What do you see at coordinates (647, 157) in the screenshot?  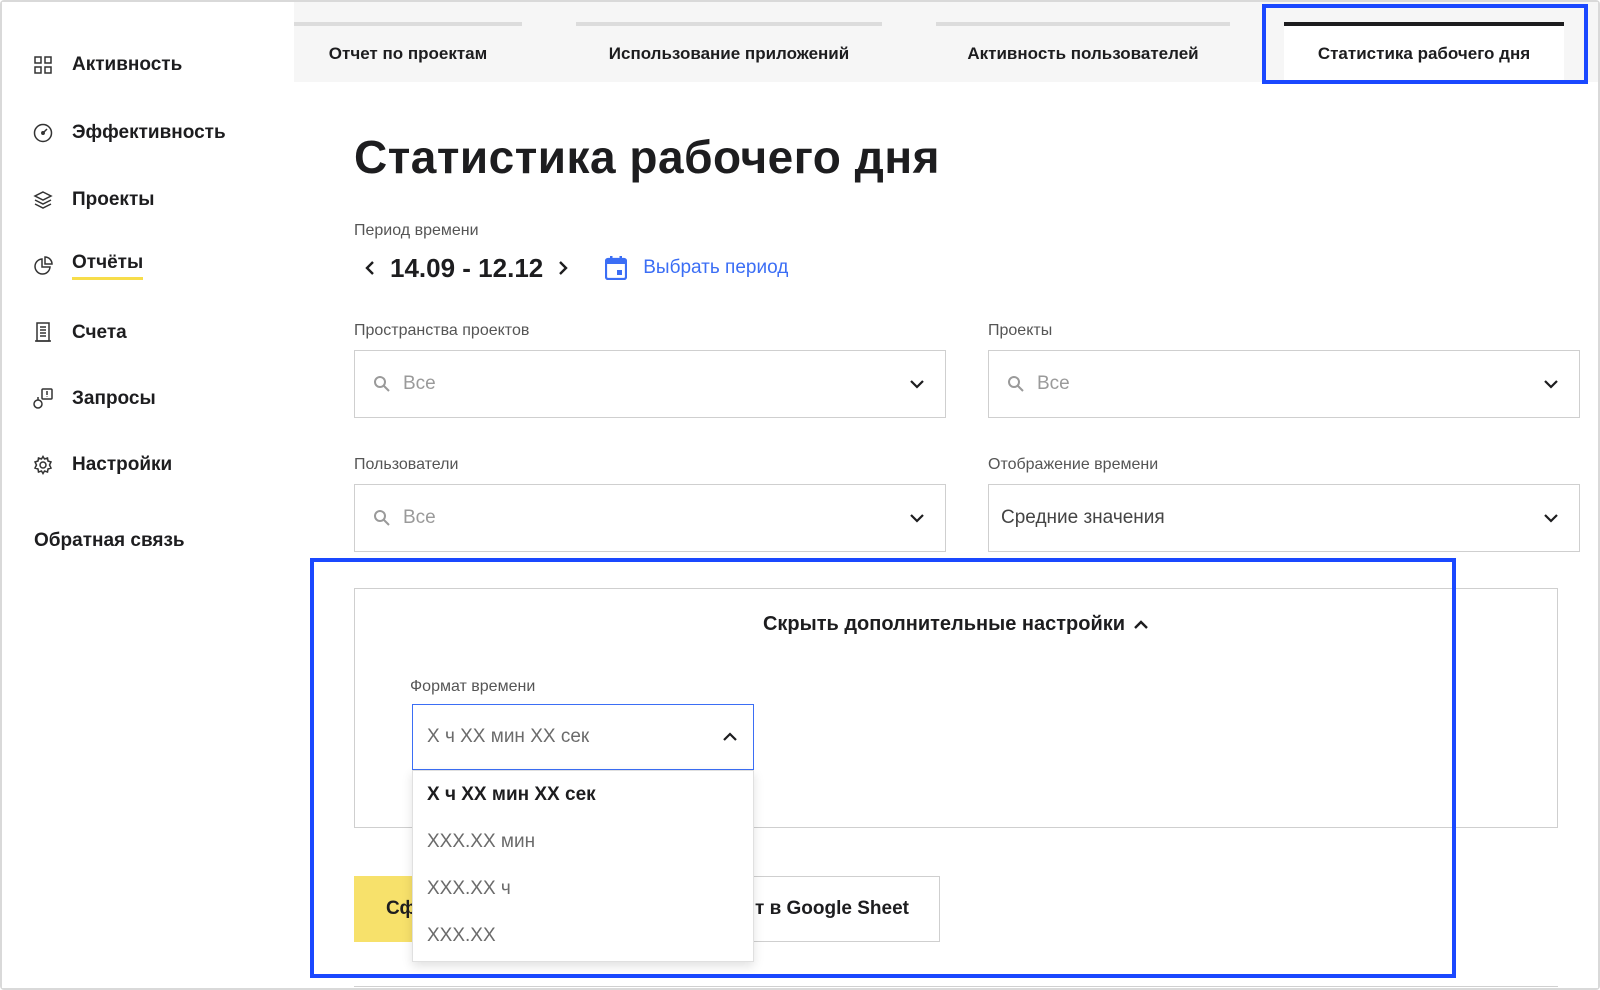 I see `page-title: Статистика рабочего дня` at bounding box center [647, 157].